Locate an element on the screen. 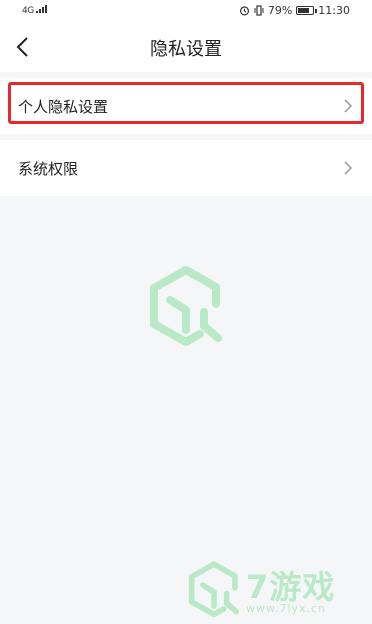 The height and width of the screenshot is (624, 372). settings-item-personal-privacy: 个人隐私设置 is located at coordinates (186, 106).